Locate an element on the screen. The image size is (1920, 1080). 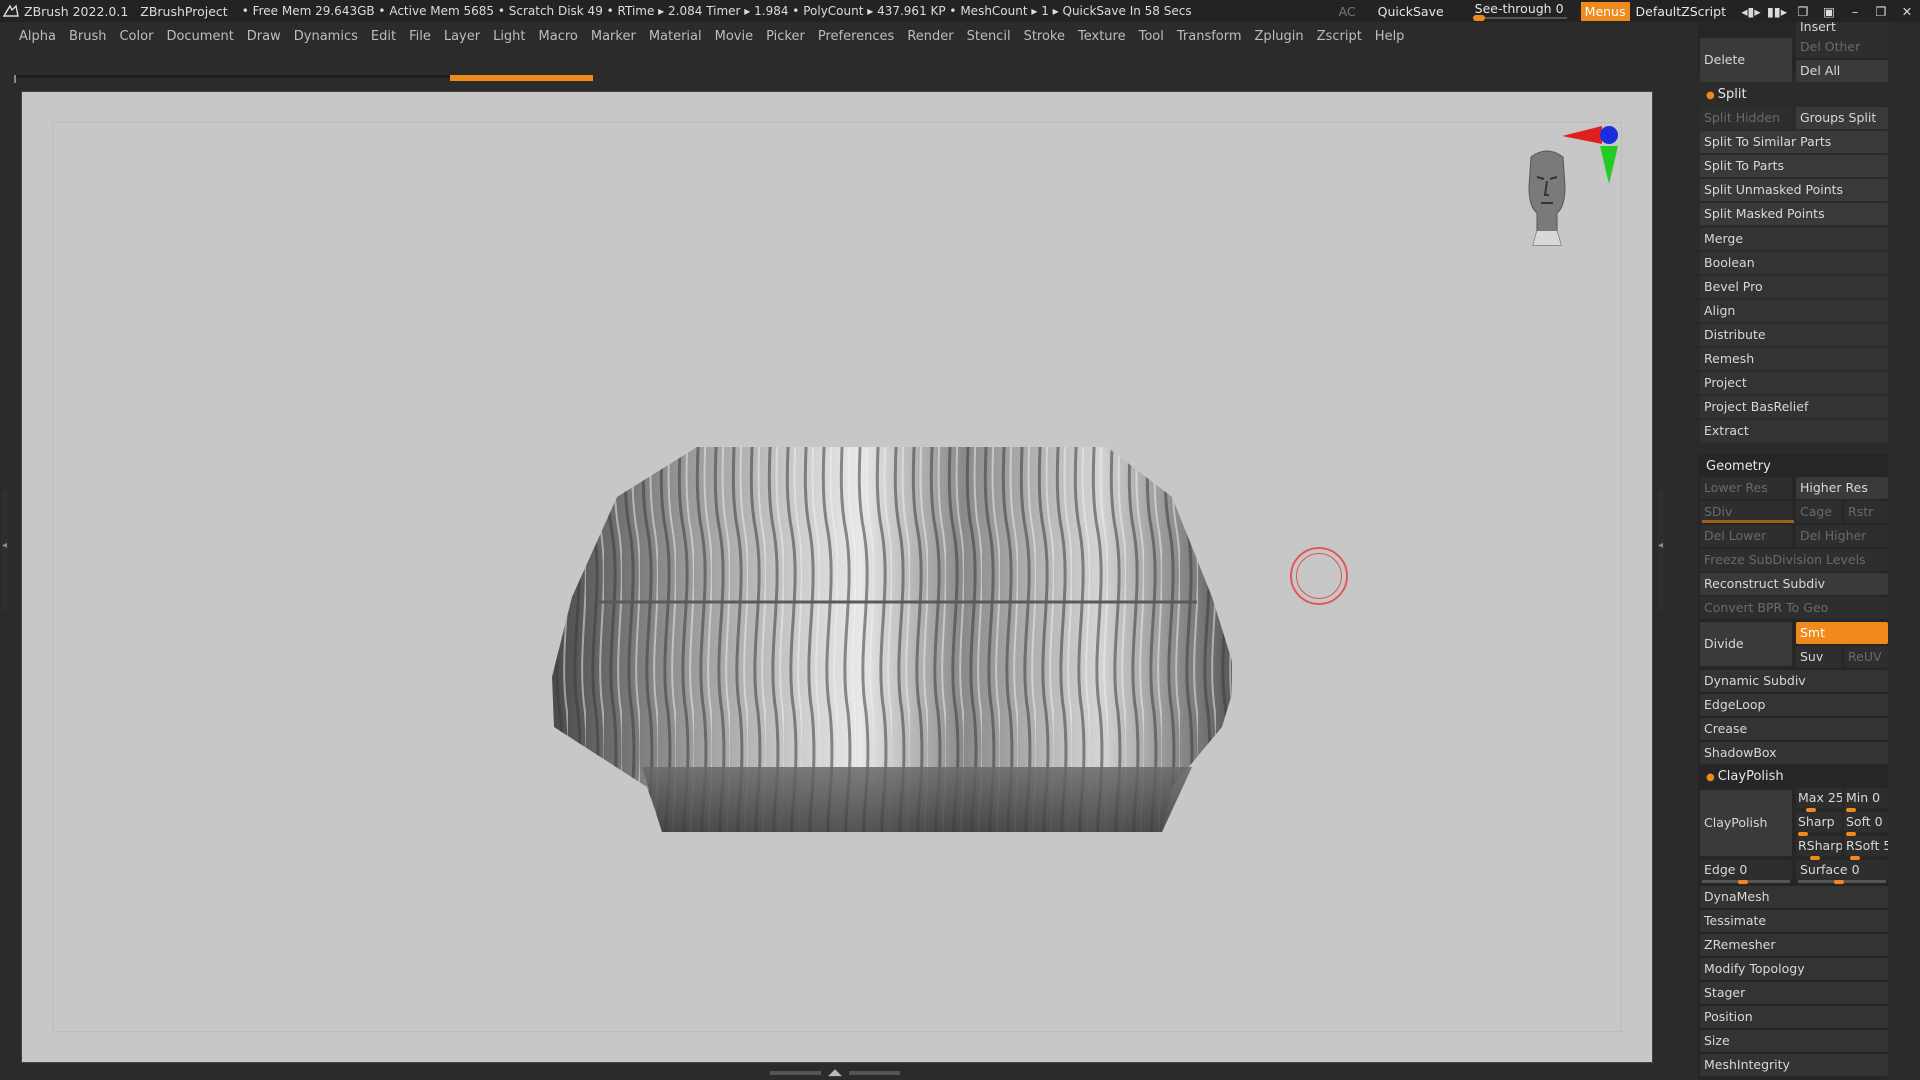
del-higher-button: Del Higher is located at coordinates (1842, 536).